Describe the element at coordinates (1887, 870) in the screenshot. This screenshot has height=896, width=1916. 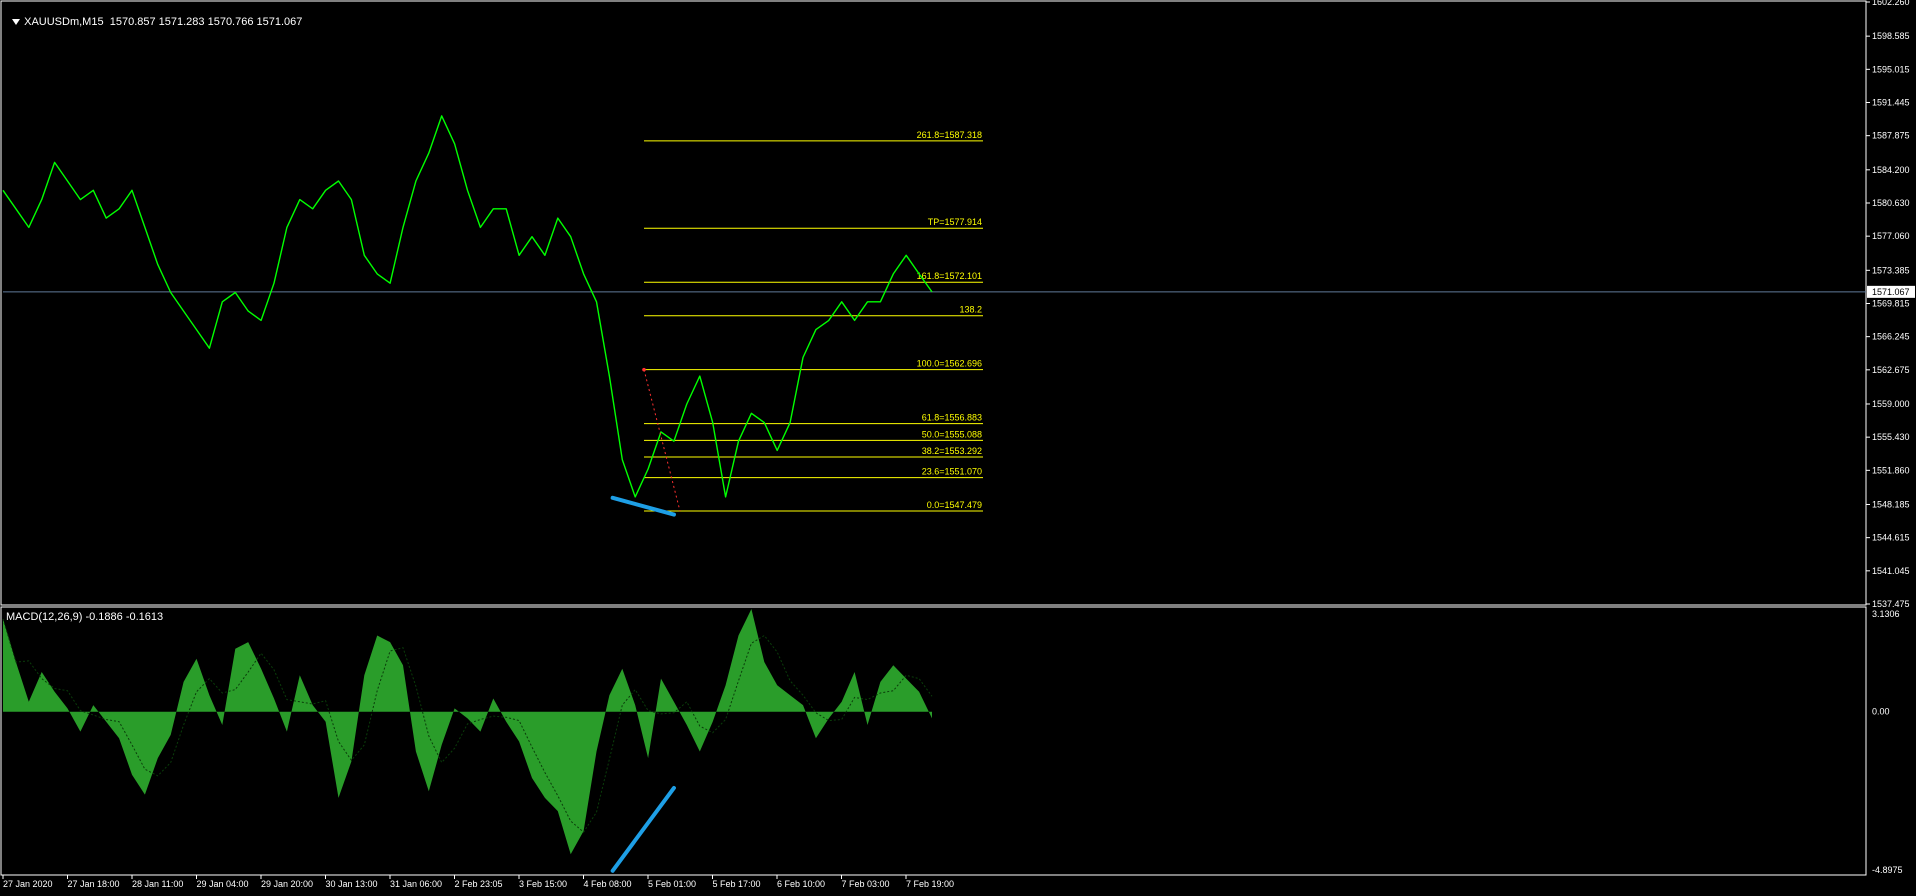
I see `macd-scale-label: -4.8975` at that location.